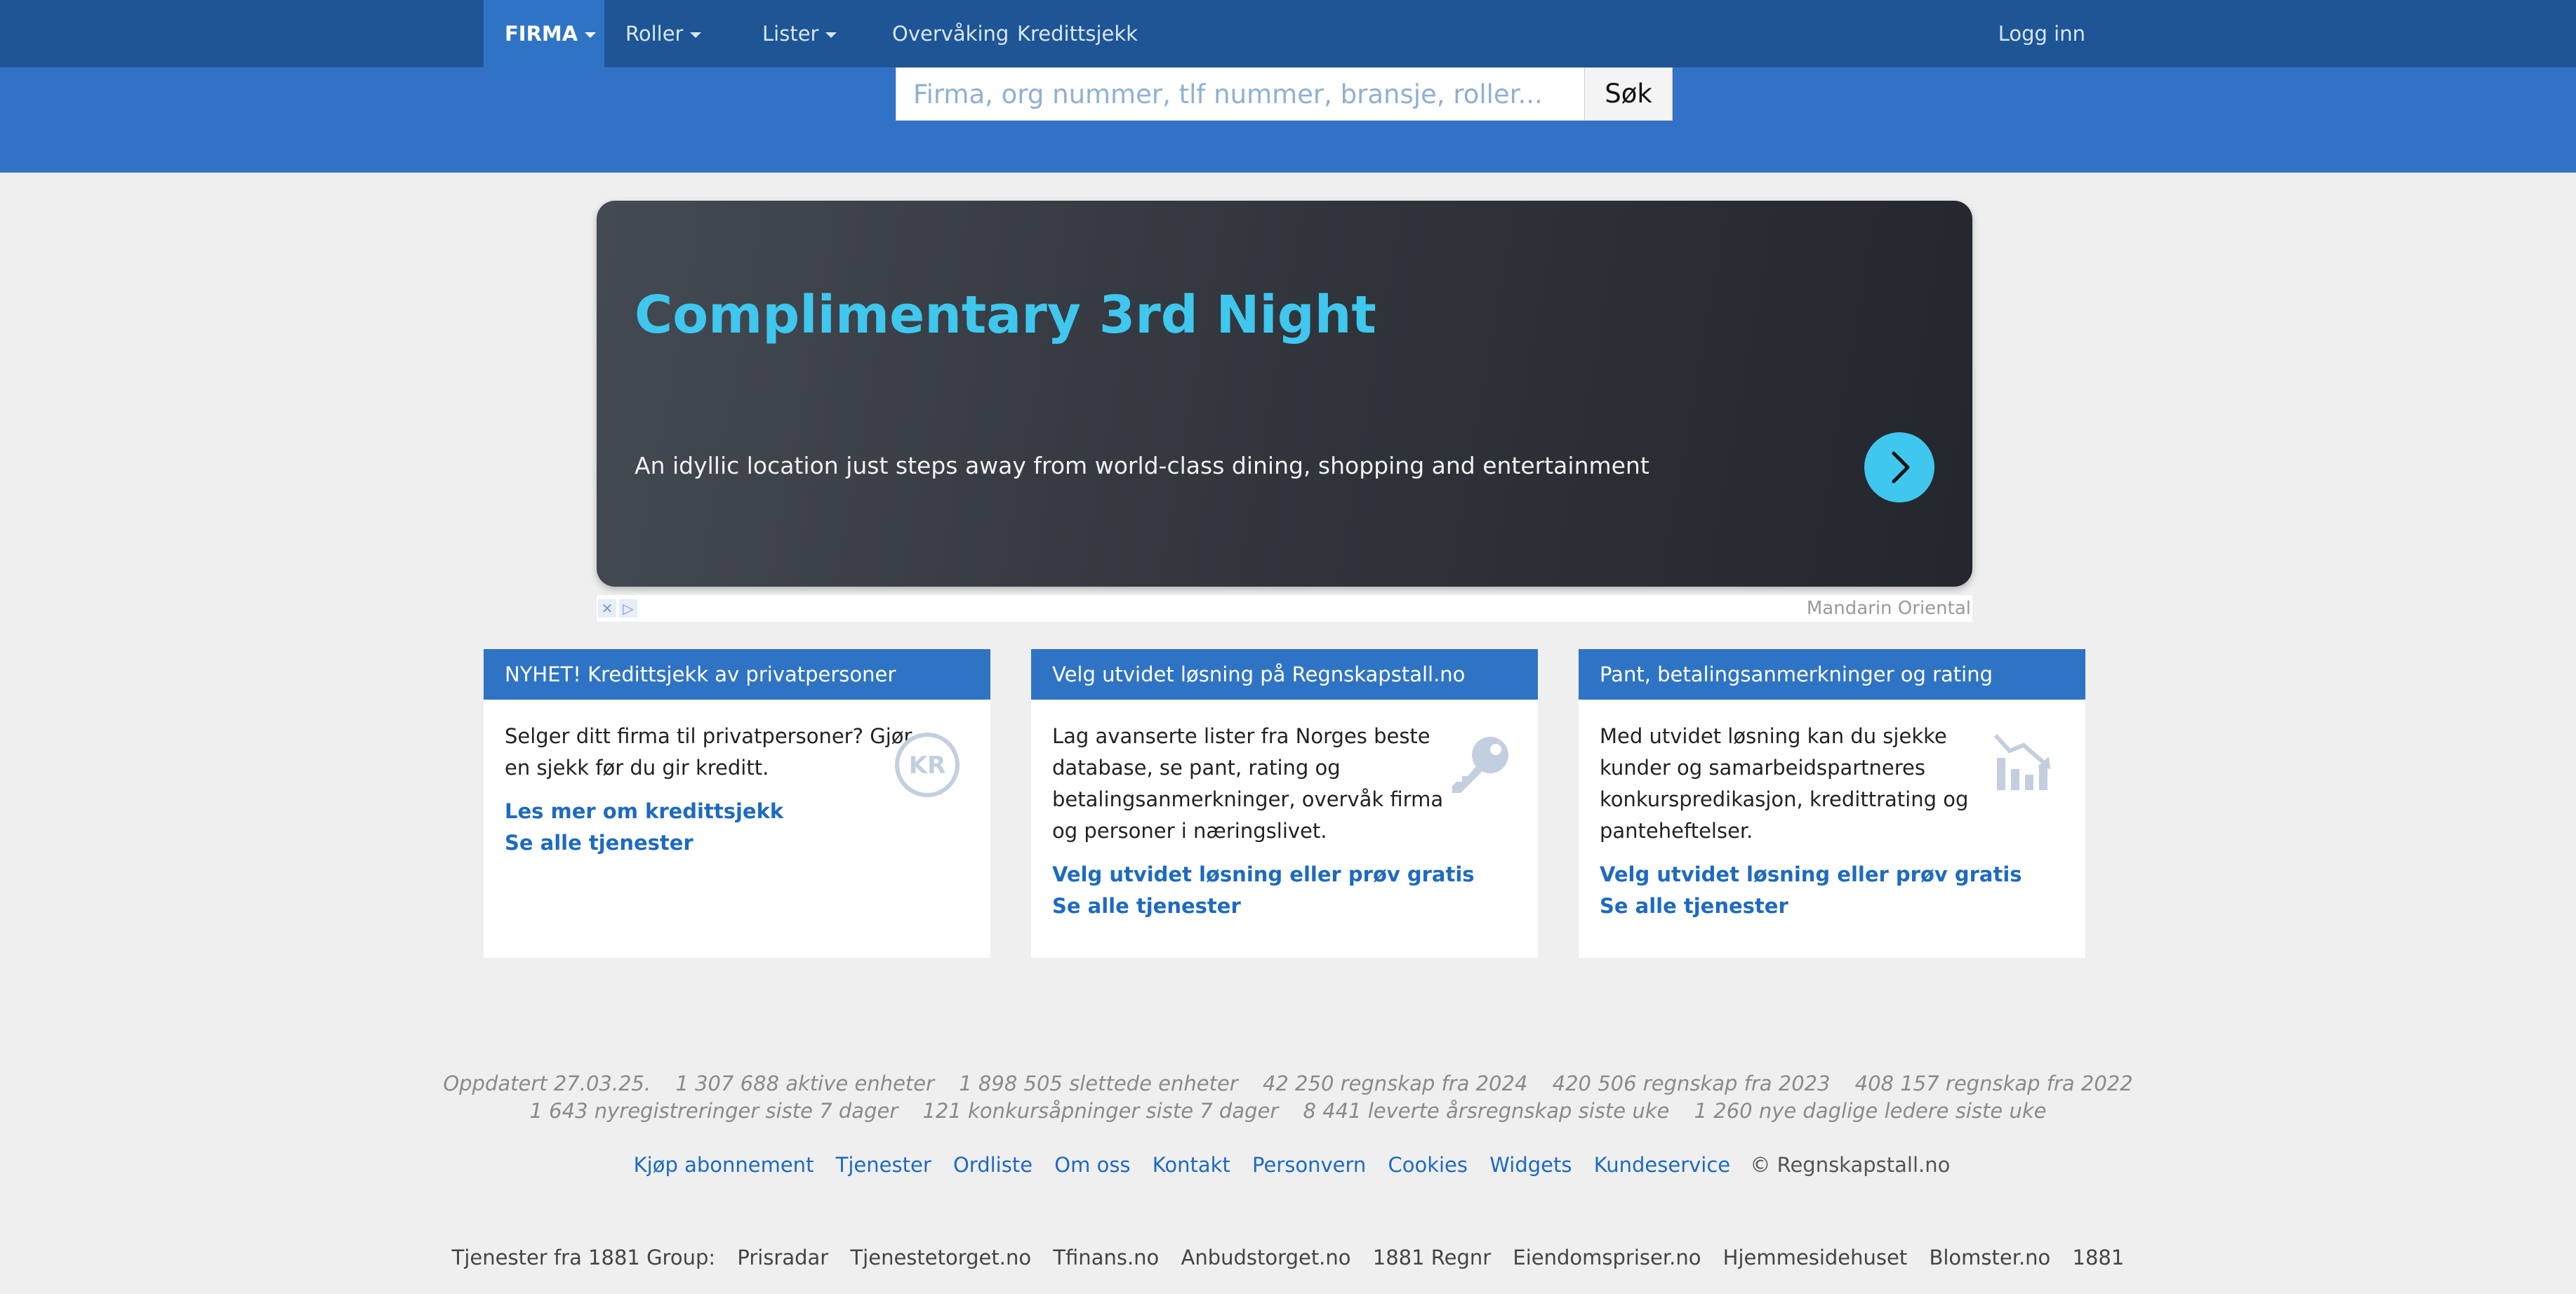 This screenshot has width=2576, height=1294. Describe the element at coordinates (1994, 1083) in the screenshot. I see `stat-item: 408 157 regnskap fra 2022` at that location.